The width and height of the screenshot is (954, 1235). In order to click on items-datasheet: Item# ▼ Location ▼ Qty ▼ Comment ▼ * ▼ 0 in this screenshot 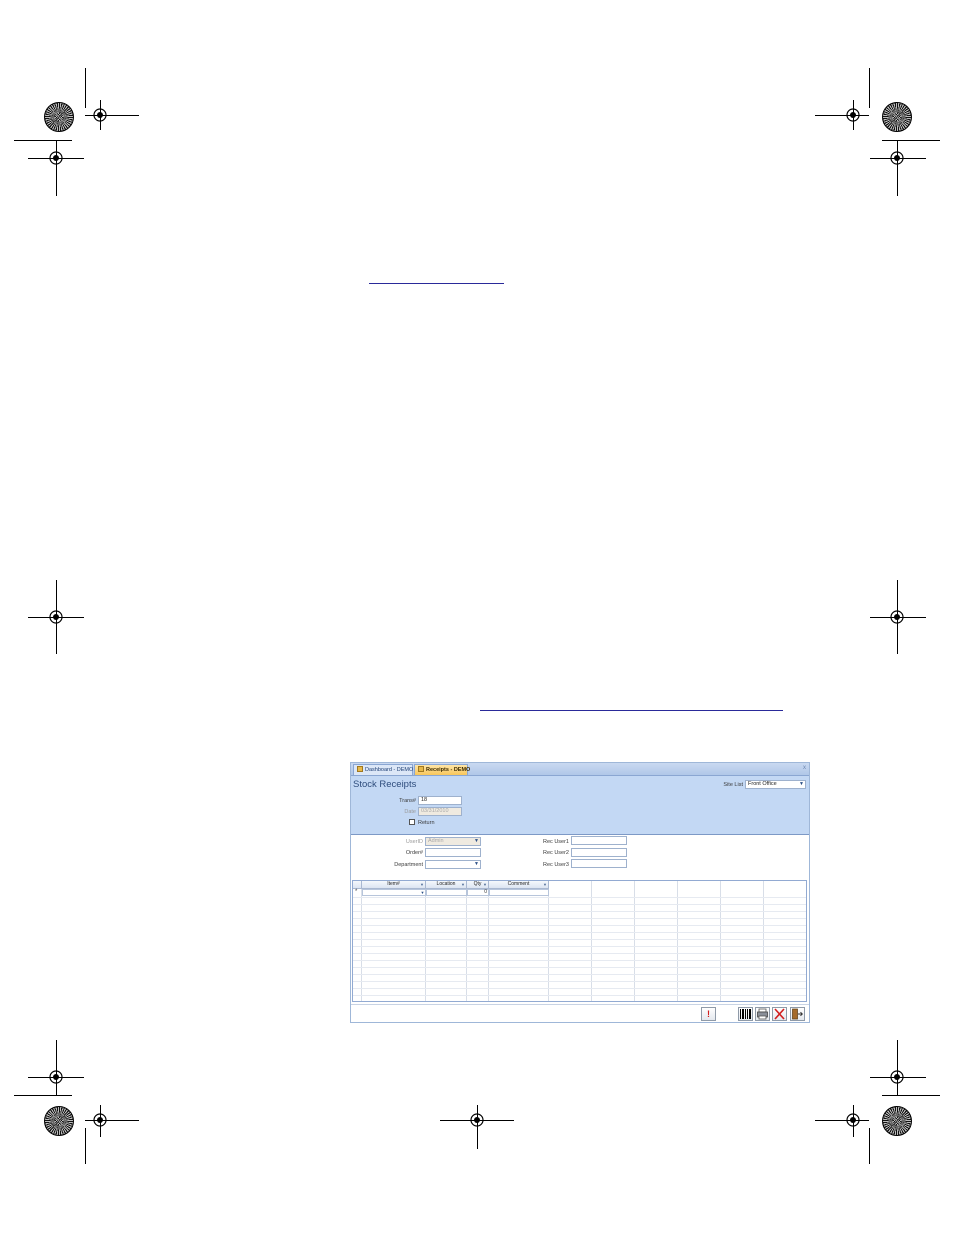, I will do `click(579, 941)`.